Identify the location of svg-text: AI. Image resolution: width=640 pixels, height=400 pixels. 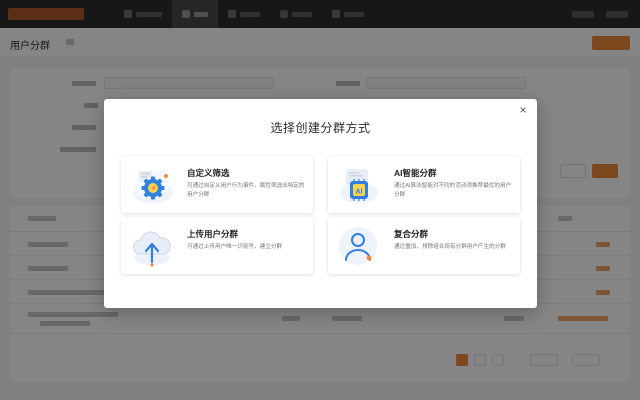
(359, 192).